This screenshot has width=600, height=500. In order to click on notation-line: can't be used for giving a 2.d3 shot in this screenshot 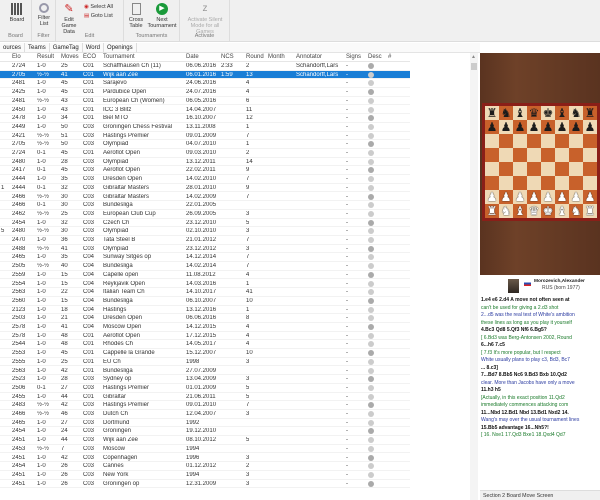, I will do `click(539, 309)`.